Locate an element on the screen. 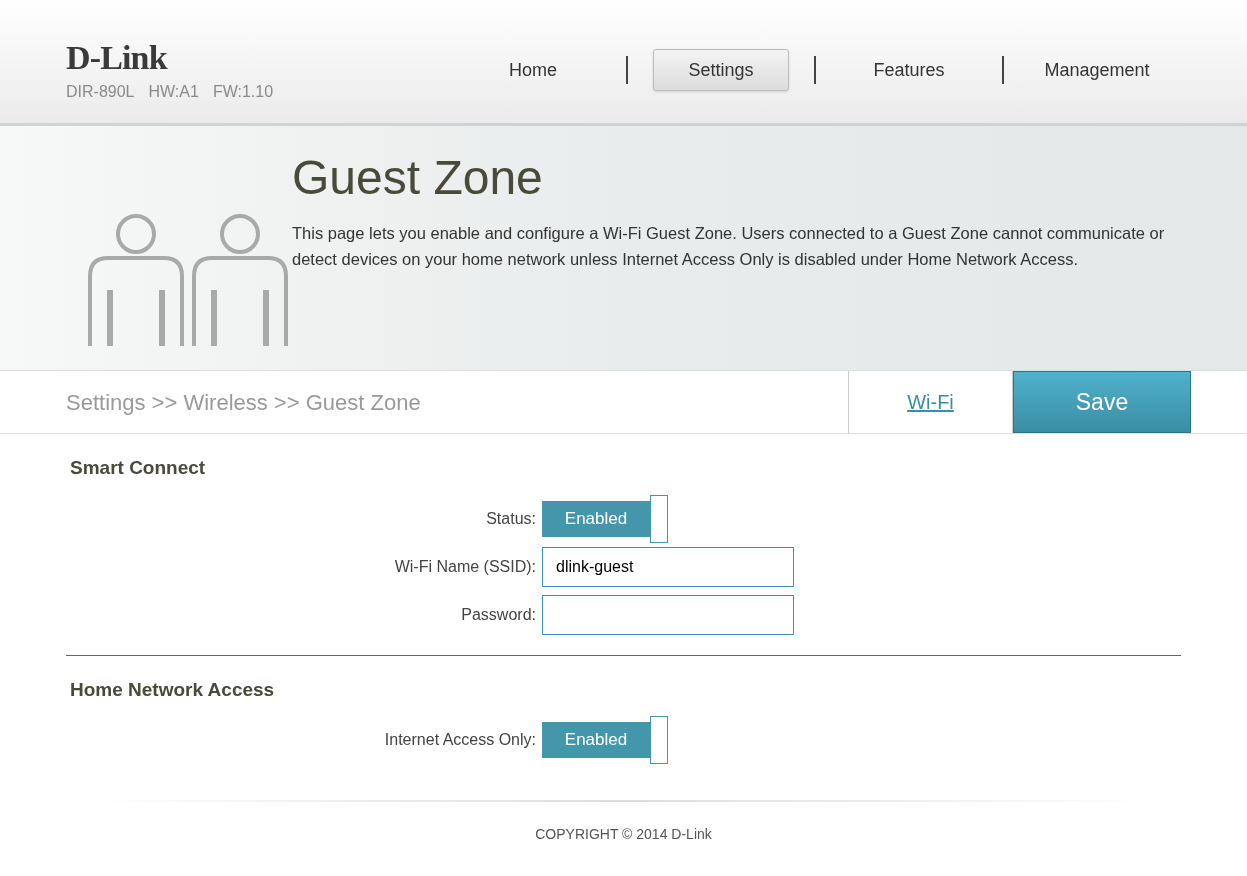 Image resolution: width=1247 pixels, height=876 pixels. section-title: Smart Connect is located at coordinates (138, 468).